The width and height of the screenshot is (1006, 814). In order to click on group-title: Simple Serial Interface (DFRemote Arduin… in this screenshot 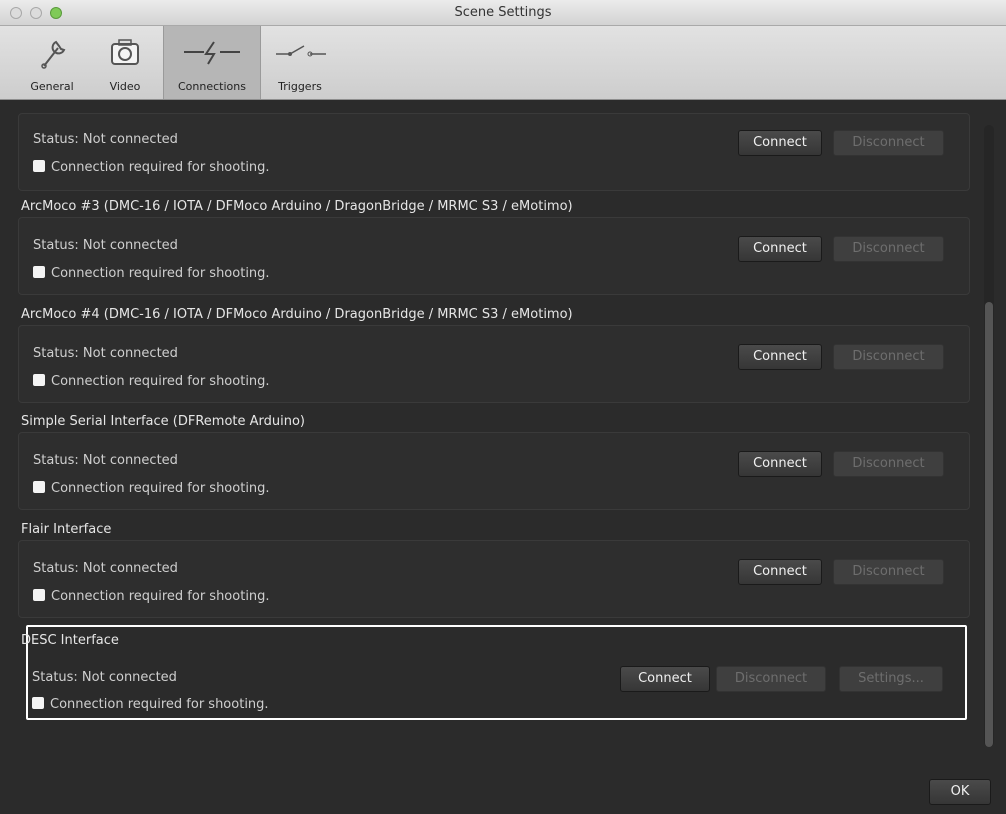, I will do `click(163, 421)`.